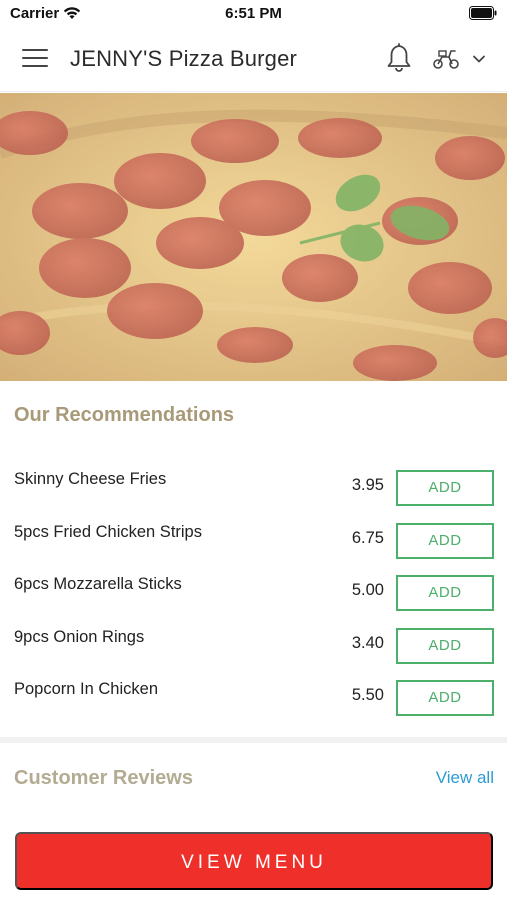 The image size is (507, 900). I want to click on item-price: 6.75, so click(367, 537).